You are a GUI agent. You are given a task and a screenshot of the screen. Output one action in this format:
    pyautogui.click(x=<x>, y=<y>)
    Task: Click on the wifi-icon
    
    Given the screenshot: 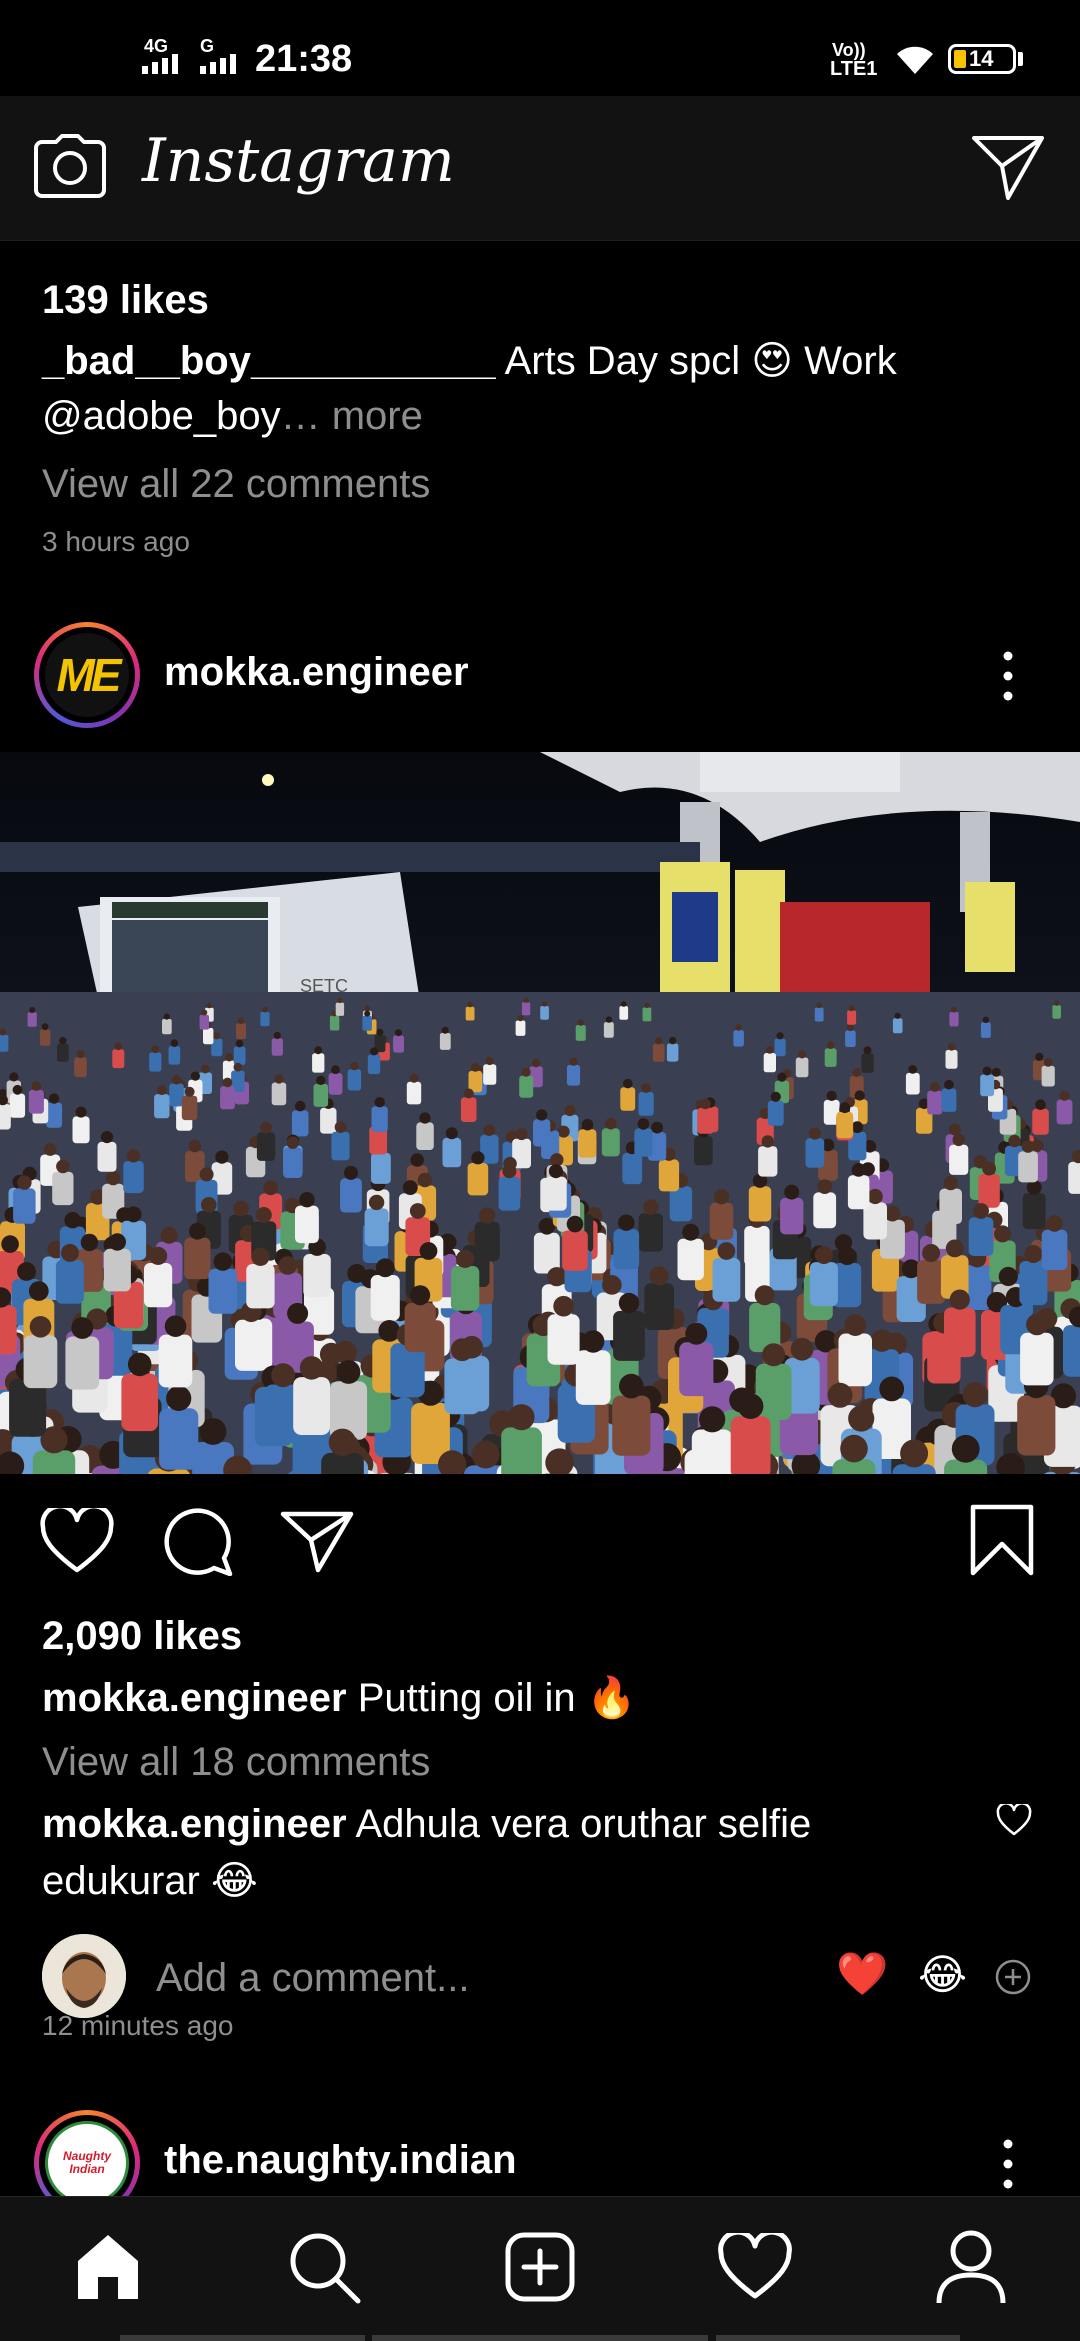 What is the action you would take?
    pyautogui.click(x=915, y=60)
    